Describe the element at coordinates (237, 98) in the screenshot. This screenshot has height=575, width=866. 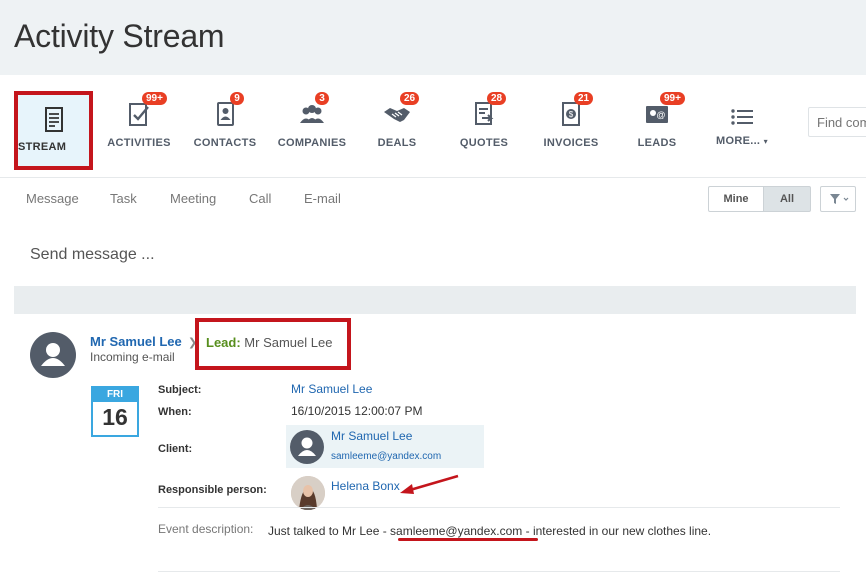
I see `contacts-badge: 9` at that location.